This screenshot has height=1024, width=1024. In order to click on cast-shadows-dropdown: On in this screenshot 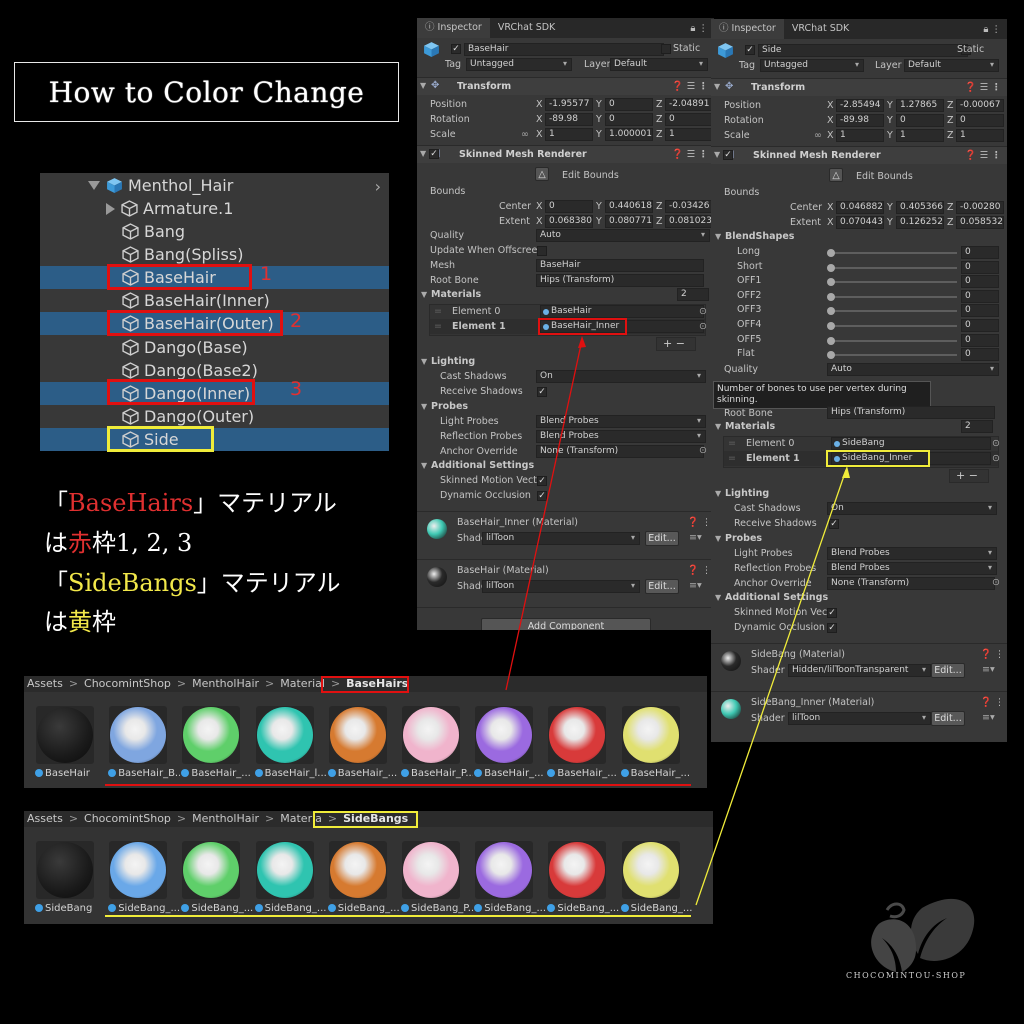, I will do `click(621, 376)`.